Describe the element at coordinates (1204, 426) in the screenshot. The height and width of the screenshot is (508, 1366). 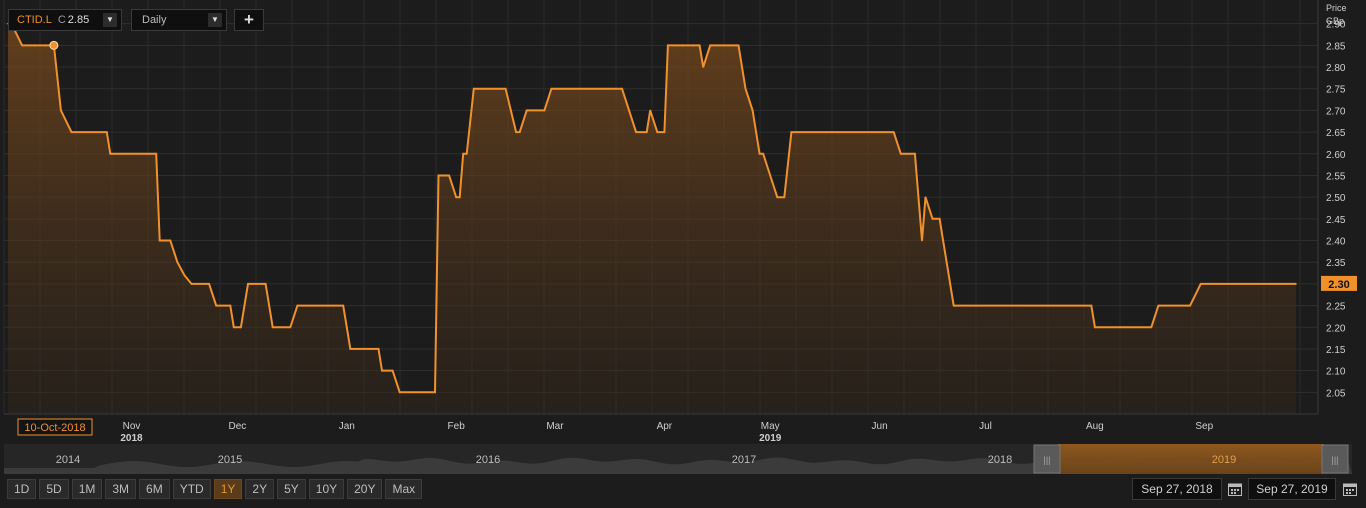
I see `x-tick-label: Sep` at that location.